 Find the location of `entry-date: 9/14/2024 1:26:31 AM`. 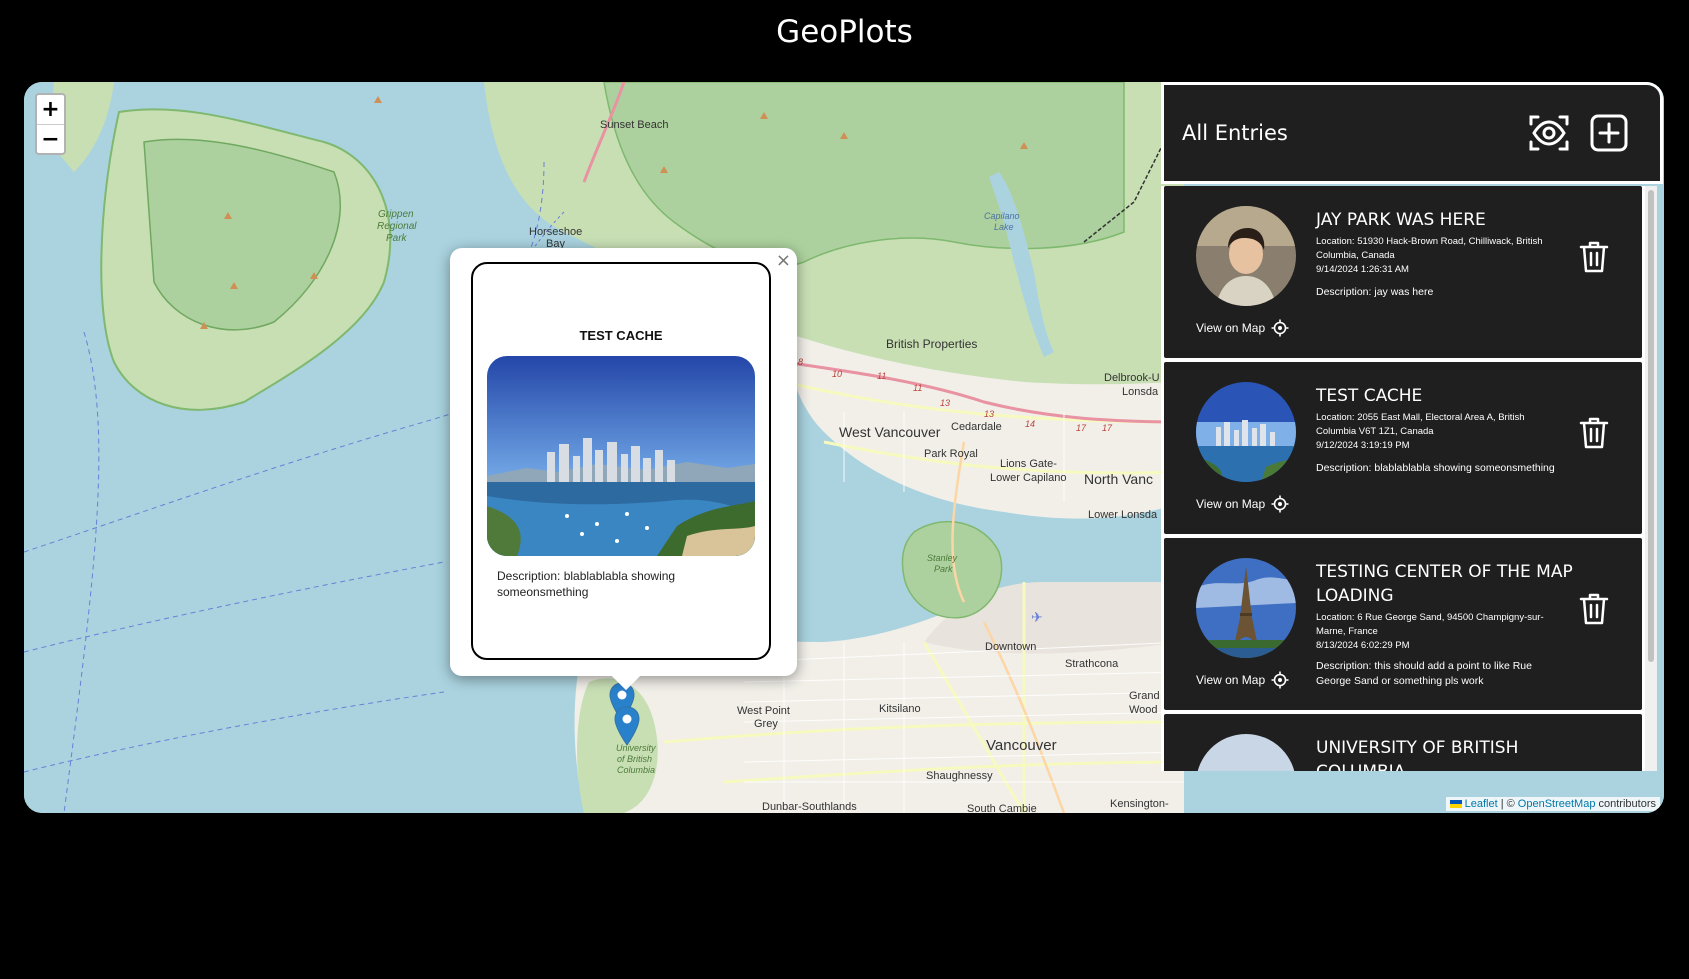

entry-date: 9/14/2024 1:26:31 AM is located at coordinates (1362, 269).